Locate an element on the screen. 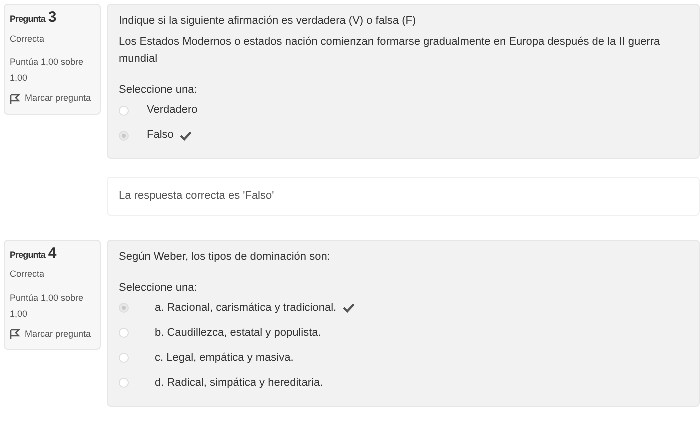  answer-option: d. Radical, simpática y hereditaria. is located at coordinates (239, 383).